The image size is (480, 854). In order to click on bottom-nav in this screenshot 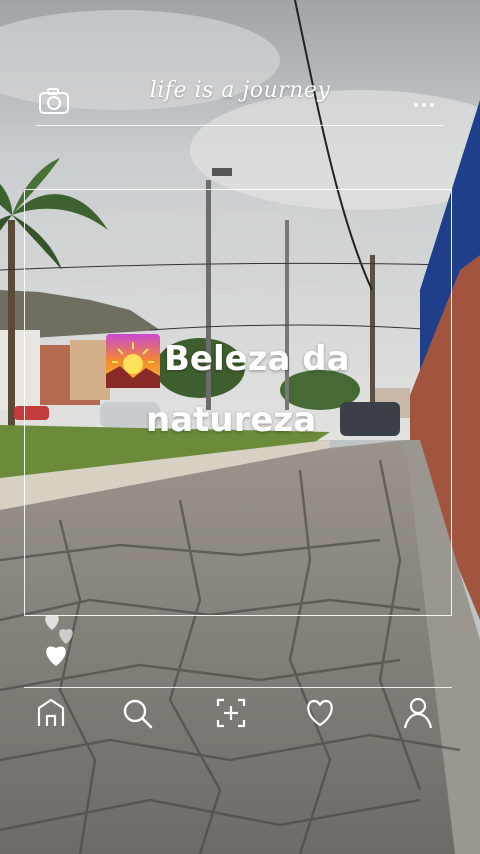, I will do `click(240, 716)`.